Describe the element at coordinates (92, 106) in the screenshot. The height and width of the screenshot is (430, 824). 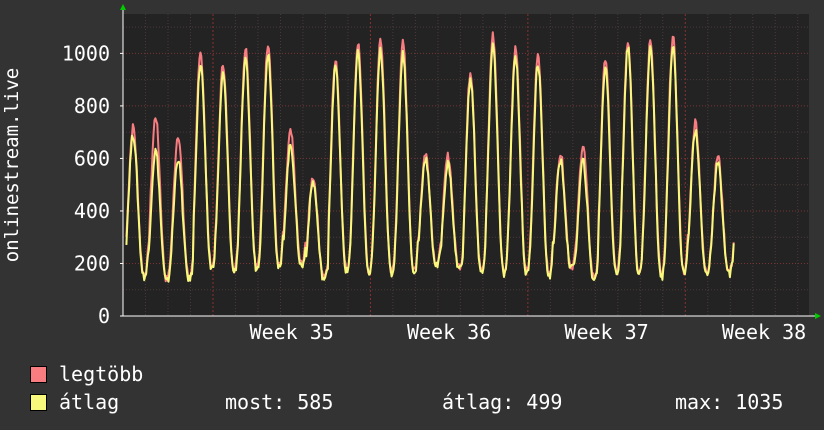
I see `y-tick-label: 800` at that location.